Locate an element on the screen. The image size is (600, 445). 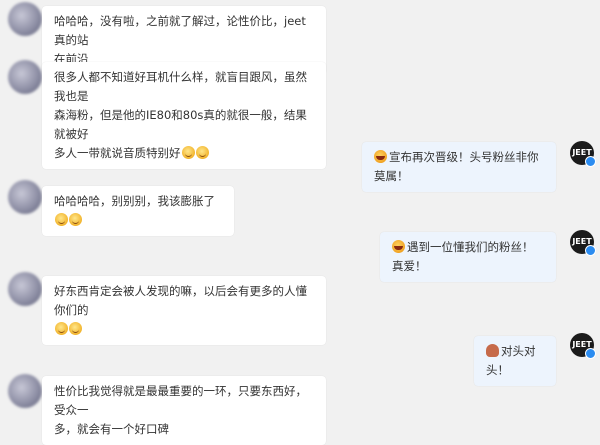
message-text: 遇到一位懂我们的粉丝！真爱！ is located at coordinates (463, 256).